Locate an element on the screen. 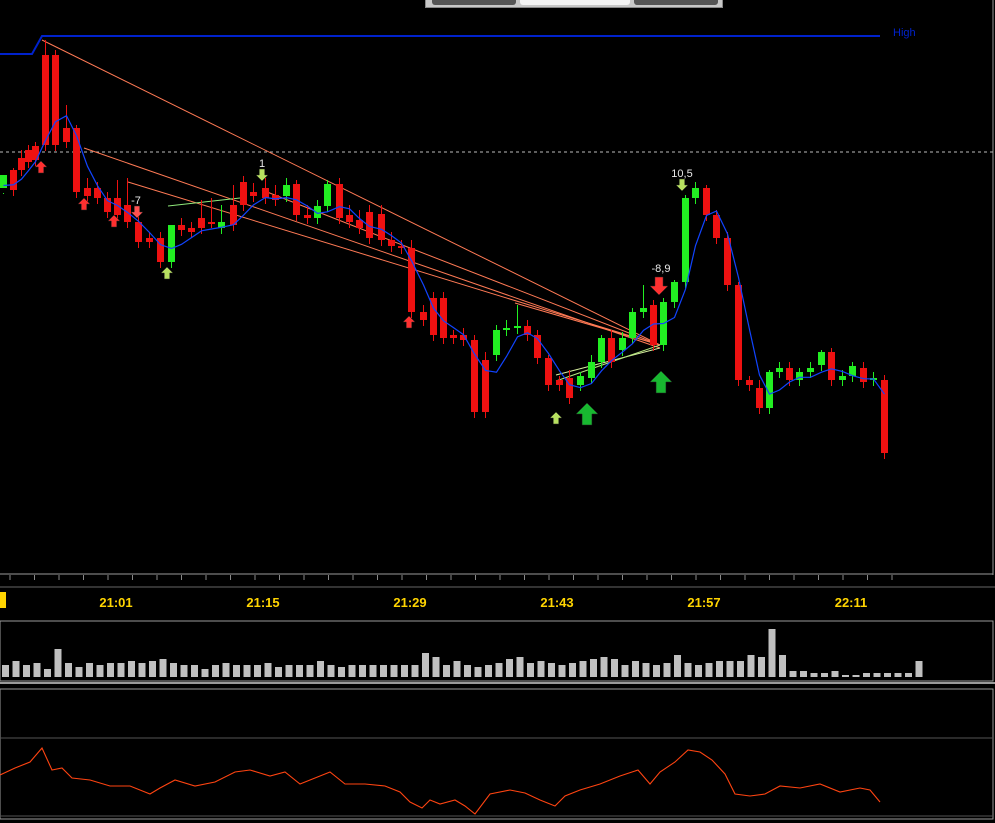 The image size is (995, 823). signal-annotation-label: 10,5 is located at coordinates (681, 174).